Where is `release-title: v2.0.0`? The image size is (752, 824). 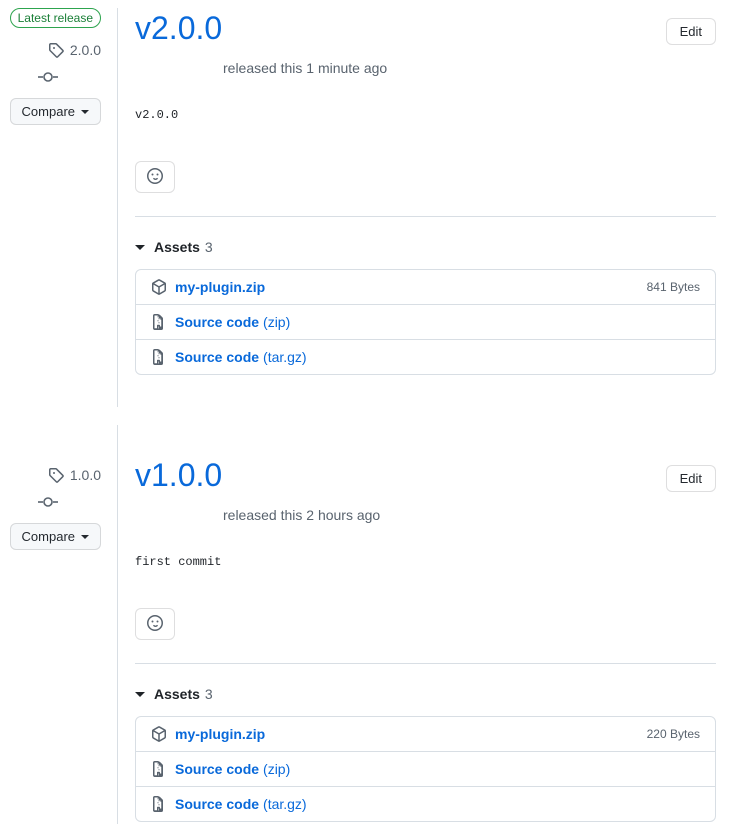 release-title: v2.0.0 is located at coordinates (178, 28).